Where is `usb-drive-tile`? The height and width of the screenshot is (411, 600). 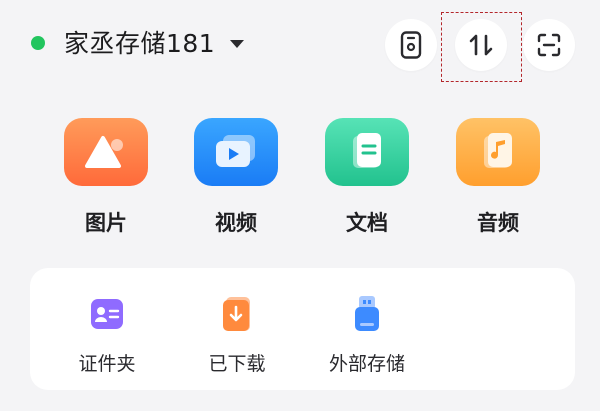
usb-drive-tile is located at coordinates (367, 314).